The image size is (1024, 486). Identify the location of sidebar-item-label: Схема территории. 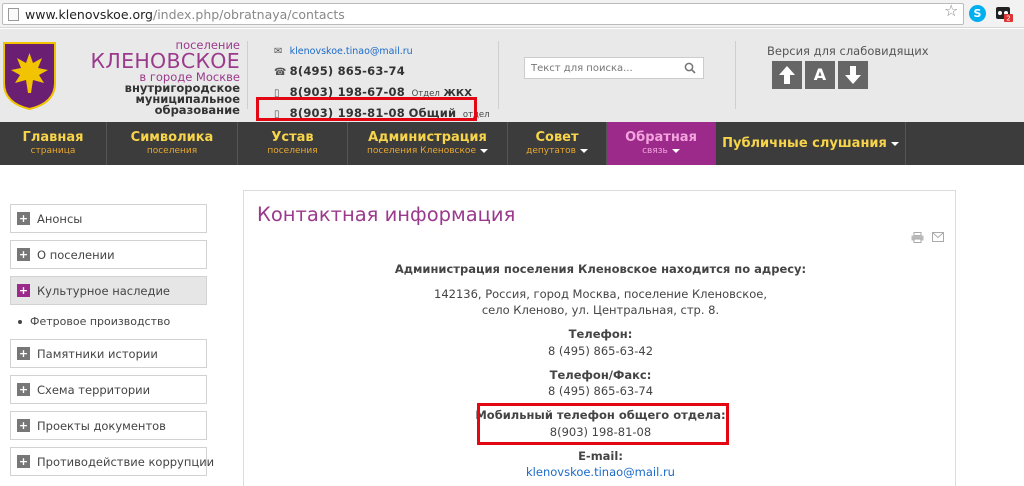
(94, 390).